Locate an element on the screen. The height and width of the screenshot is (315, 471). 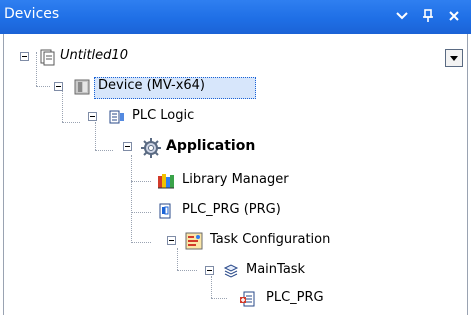
project-icon is located at coordinates (47, 57).